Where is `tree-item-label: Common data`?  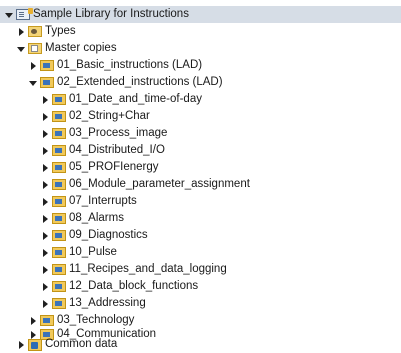 tree-item-label: Common data is located at coordinates (81, 344).